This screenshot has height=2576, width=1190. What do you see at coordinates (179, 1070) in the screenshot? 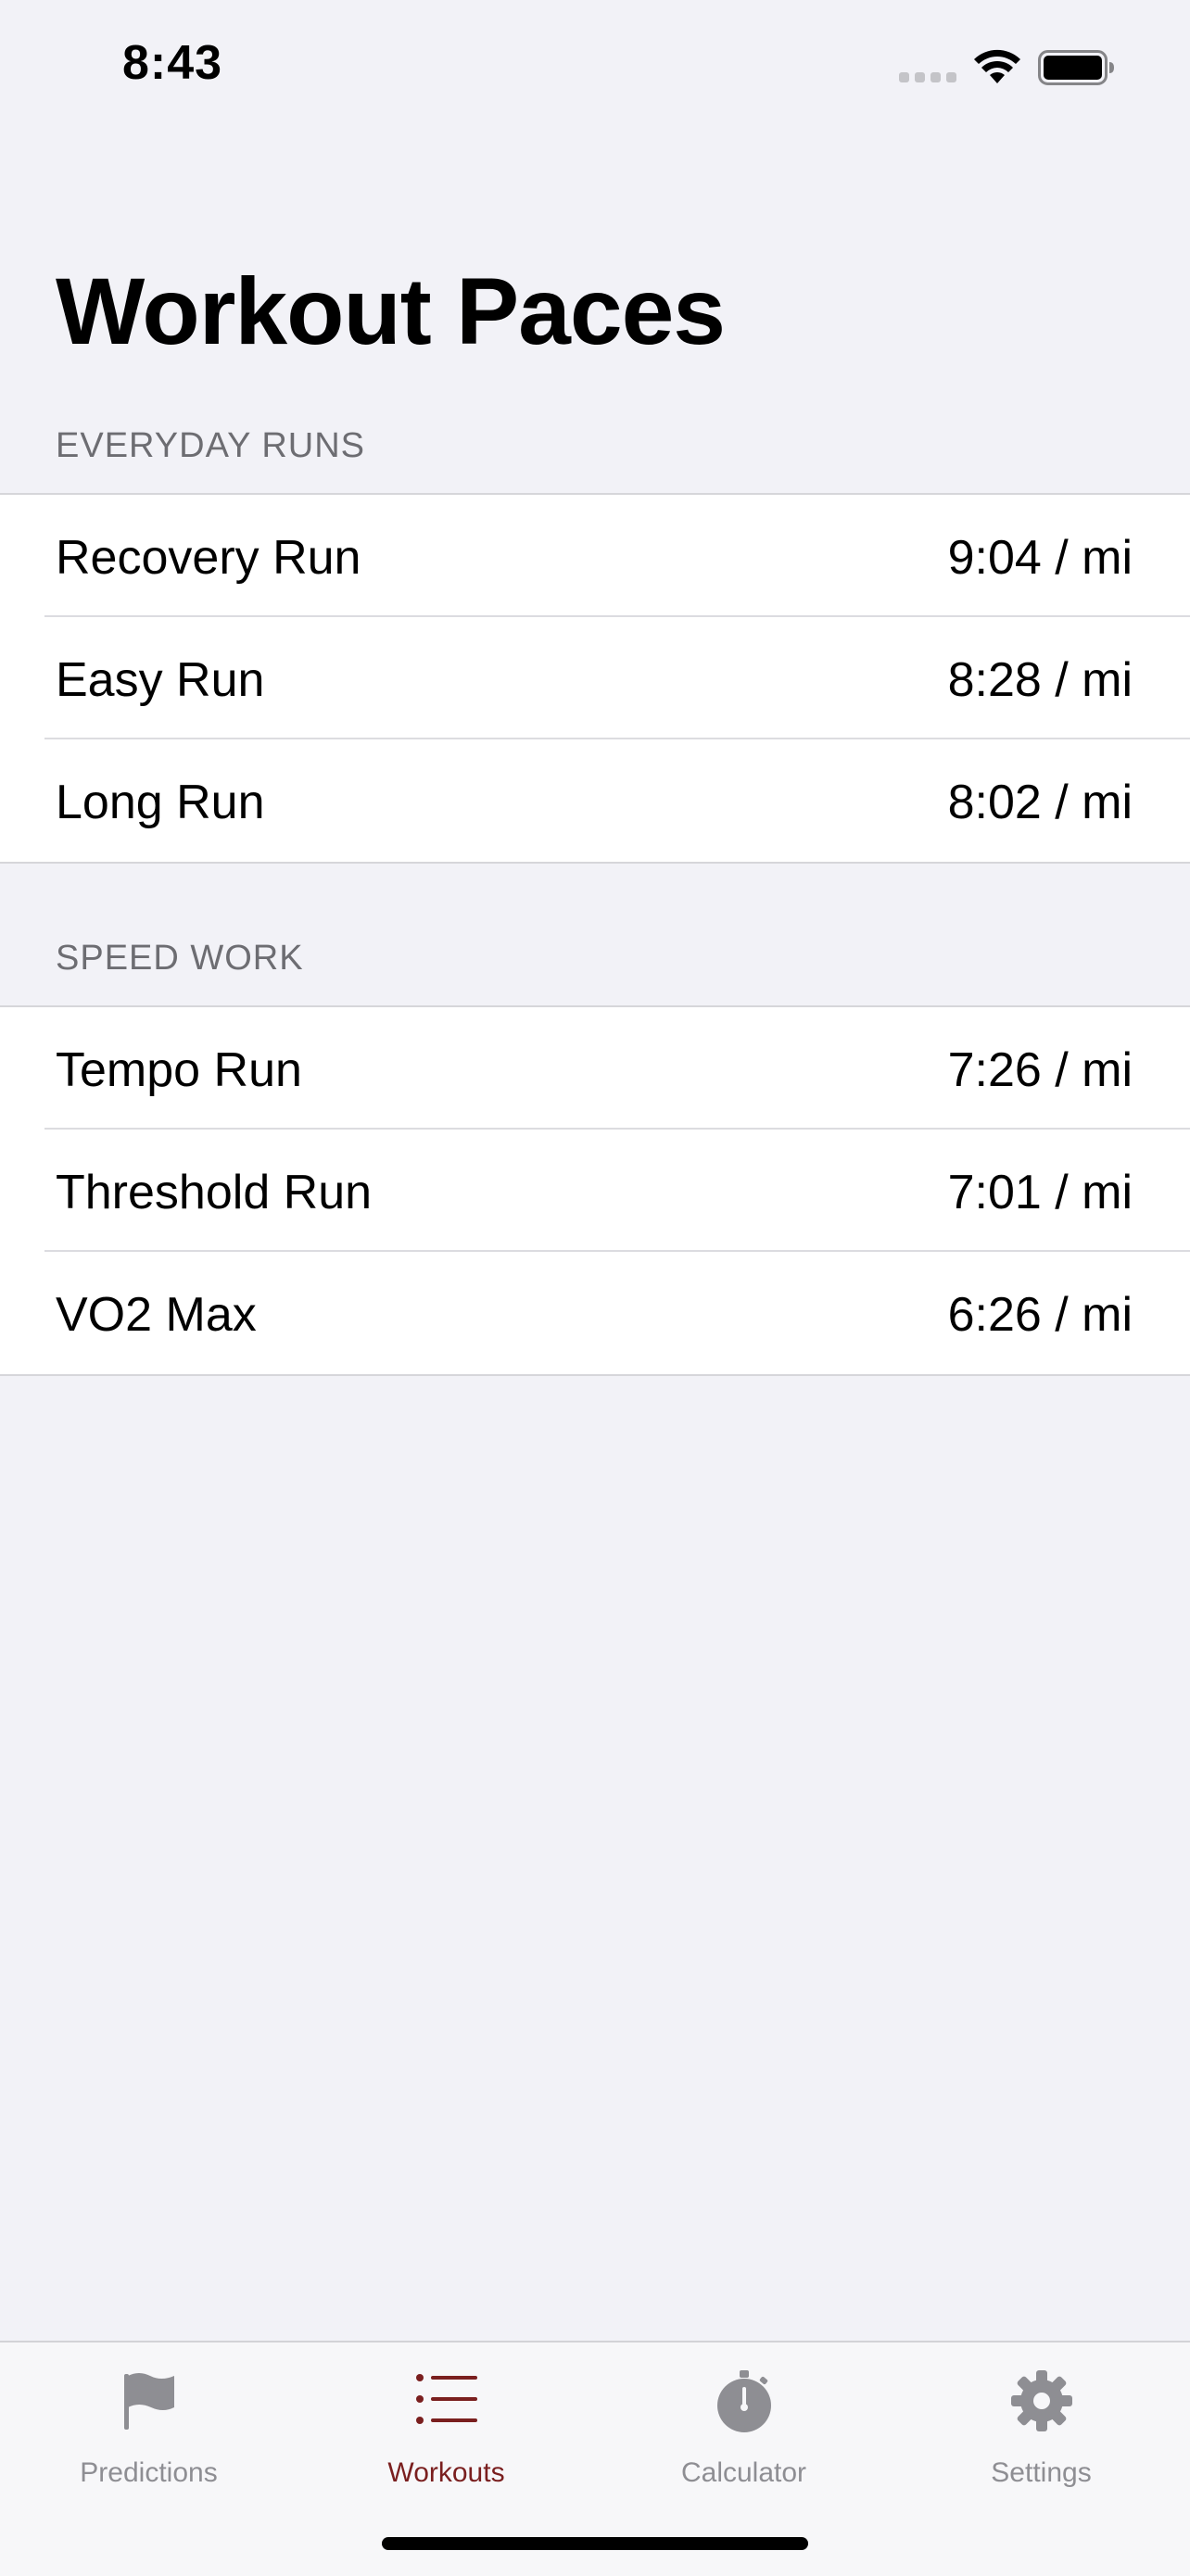
I see `row-label: Tempo Run` at bounding box center [179, 1070].